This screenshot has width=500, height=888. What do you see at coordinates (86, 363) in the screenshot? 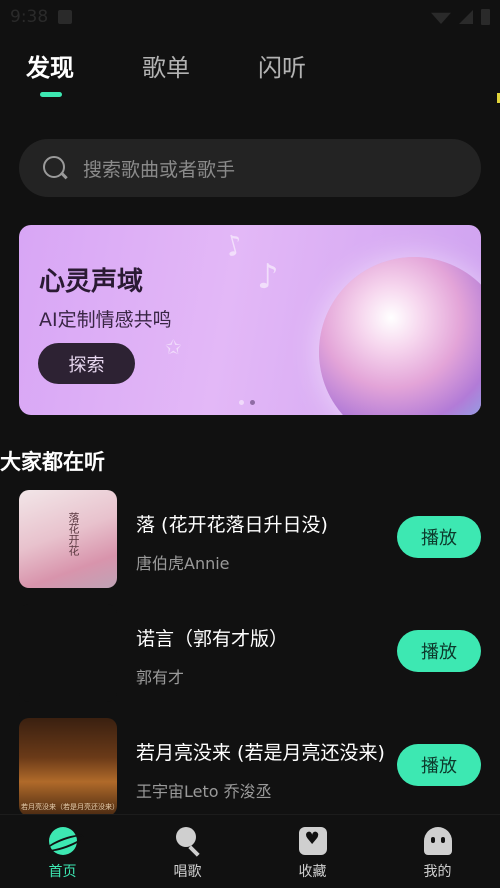
I see `explore-button: 探索` at bounding box center [86, 363].